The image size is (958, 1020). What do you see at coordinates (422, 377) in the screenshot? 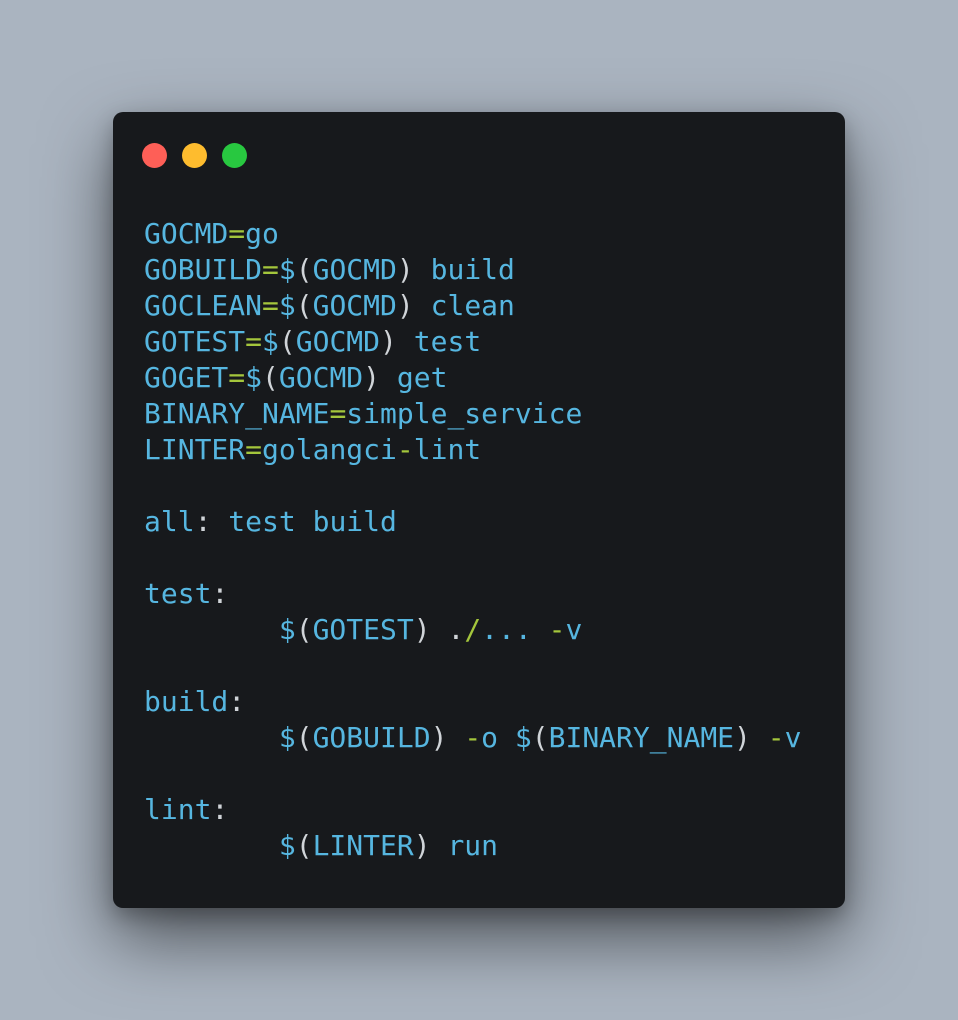
I see `code-token: get` at bounding box center [422, 377].